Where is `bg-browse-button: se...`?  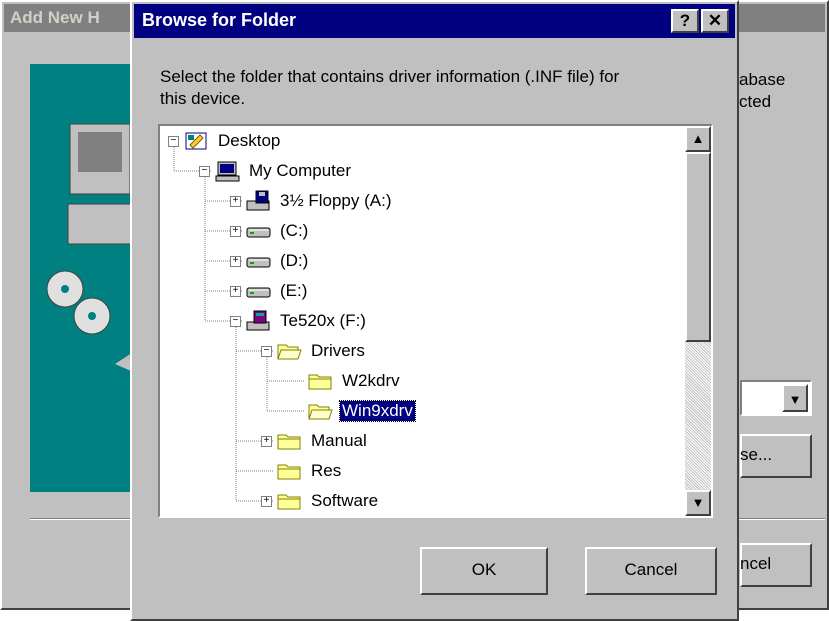
bg-browse-button: se... is located at coordinates (776, 456).